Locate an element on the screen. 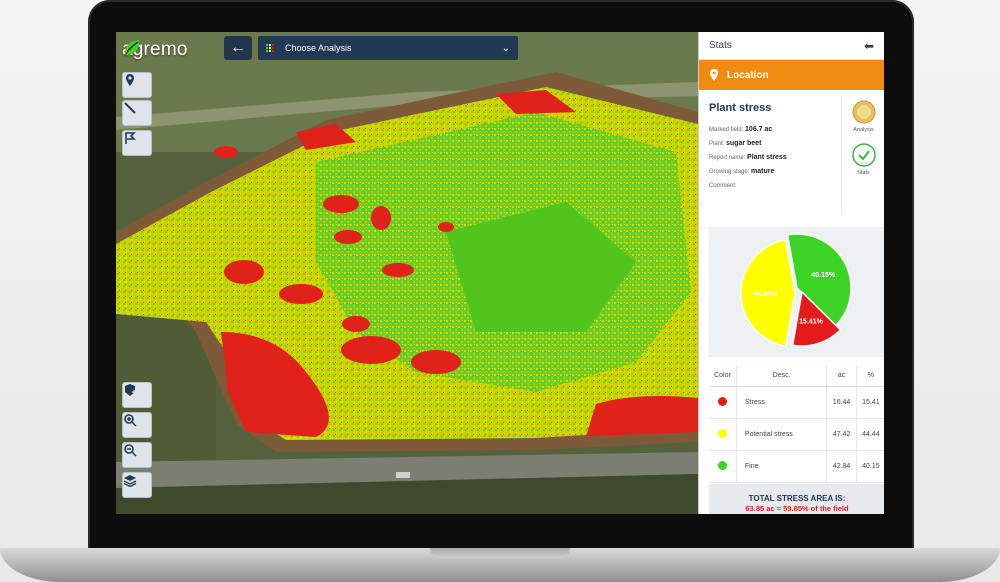 The image size is (1000, 582). total-value: 63.85 ac = 59.85% of the field is located at coordinates (797, 508).